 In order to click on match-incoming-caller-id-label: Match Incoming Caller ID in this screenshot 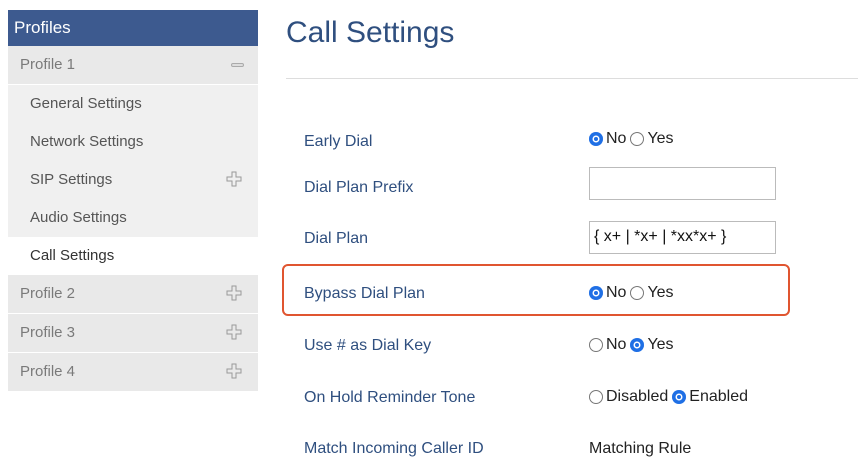, I will do `click(394, 448)`.